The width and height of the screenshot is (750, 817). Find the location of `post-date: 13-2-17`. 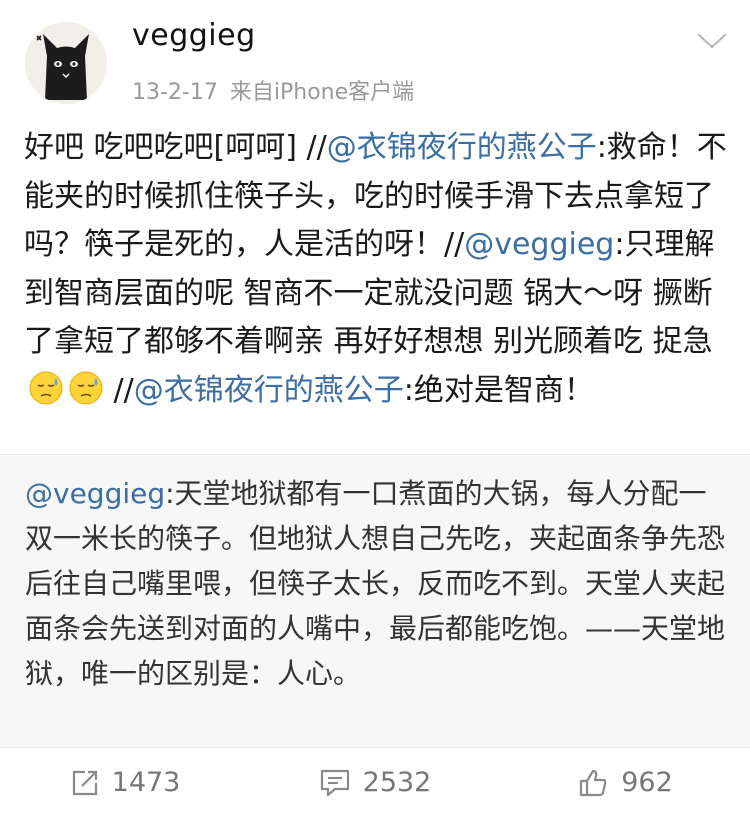

post-date: 13-2-17 is located at coordinates (175, 92).